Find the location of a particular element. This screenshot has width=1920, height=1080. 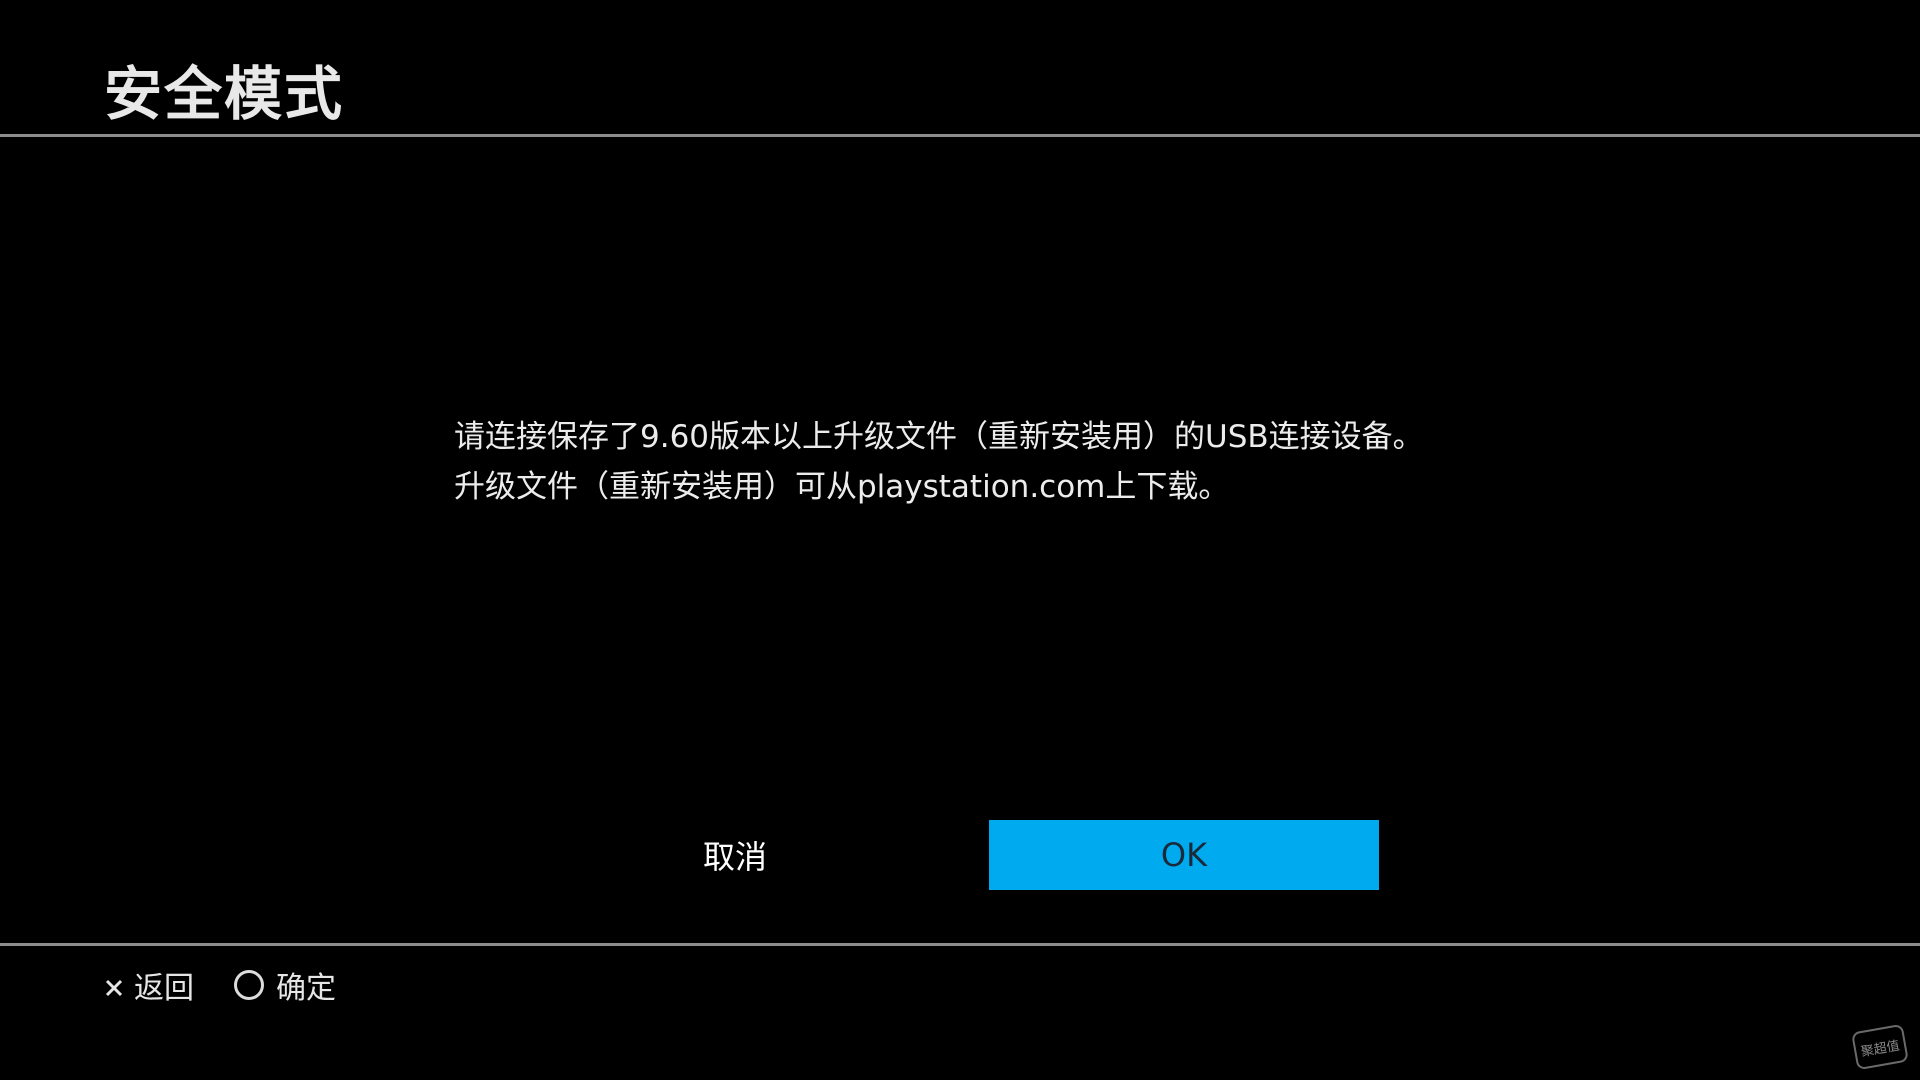

back-hint: 返回 is located at coordinates (148, 985).